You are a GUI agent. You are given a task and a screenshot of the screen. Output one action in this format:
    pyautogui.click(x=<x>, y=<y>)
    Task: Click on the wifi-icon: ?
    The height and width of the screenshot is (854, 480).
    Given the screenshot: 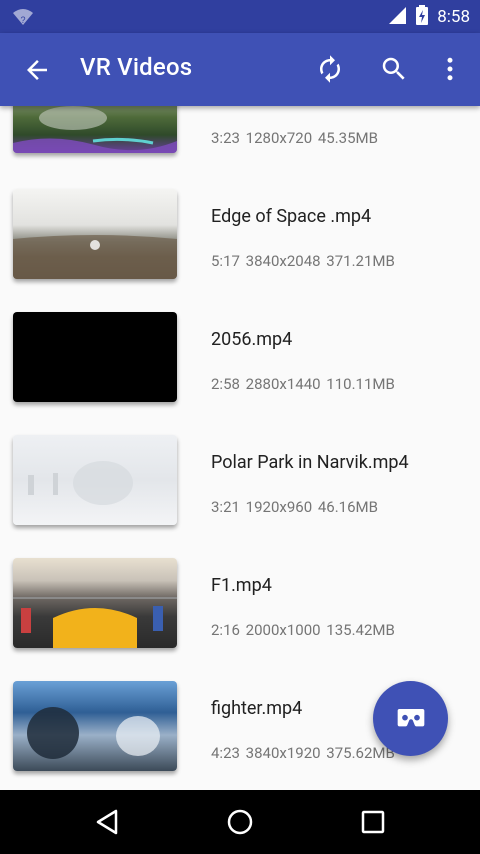 What is the action you would take?
    pyautogui.click(x=23, y=19)
    